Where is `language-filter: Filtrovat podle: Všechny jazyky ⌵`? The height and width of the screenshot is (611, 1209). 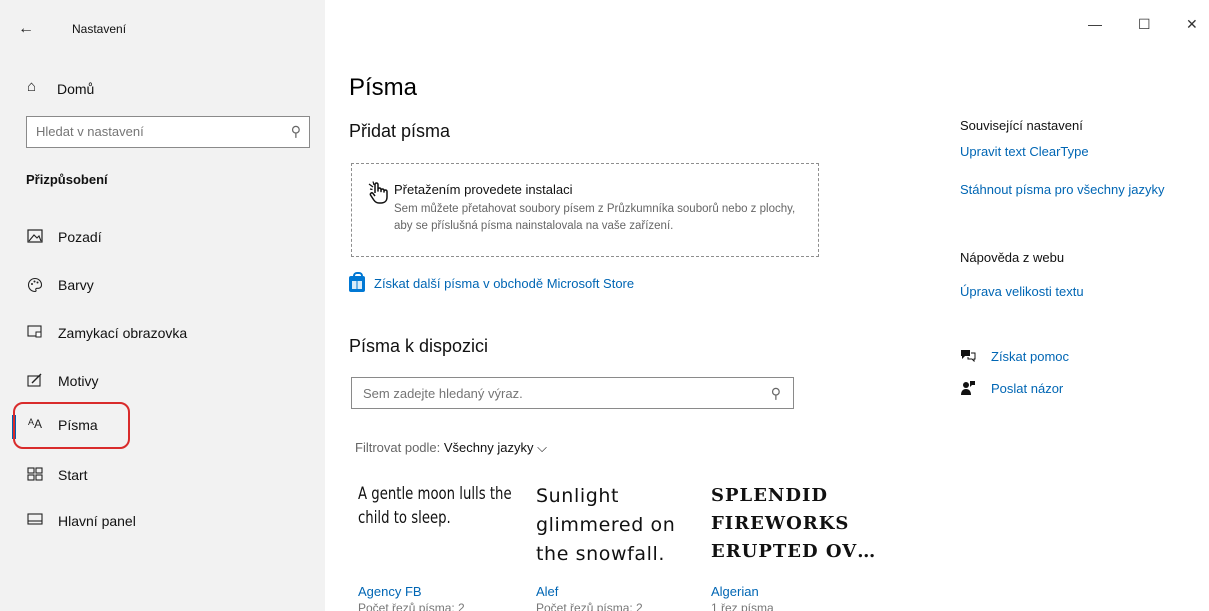 language-filter: Filtrovat podle: Všechny jazyky ⌵ is located at coordinates (451, 448).